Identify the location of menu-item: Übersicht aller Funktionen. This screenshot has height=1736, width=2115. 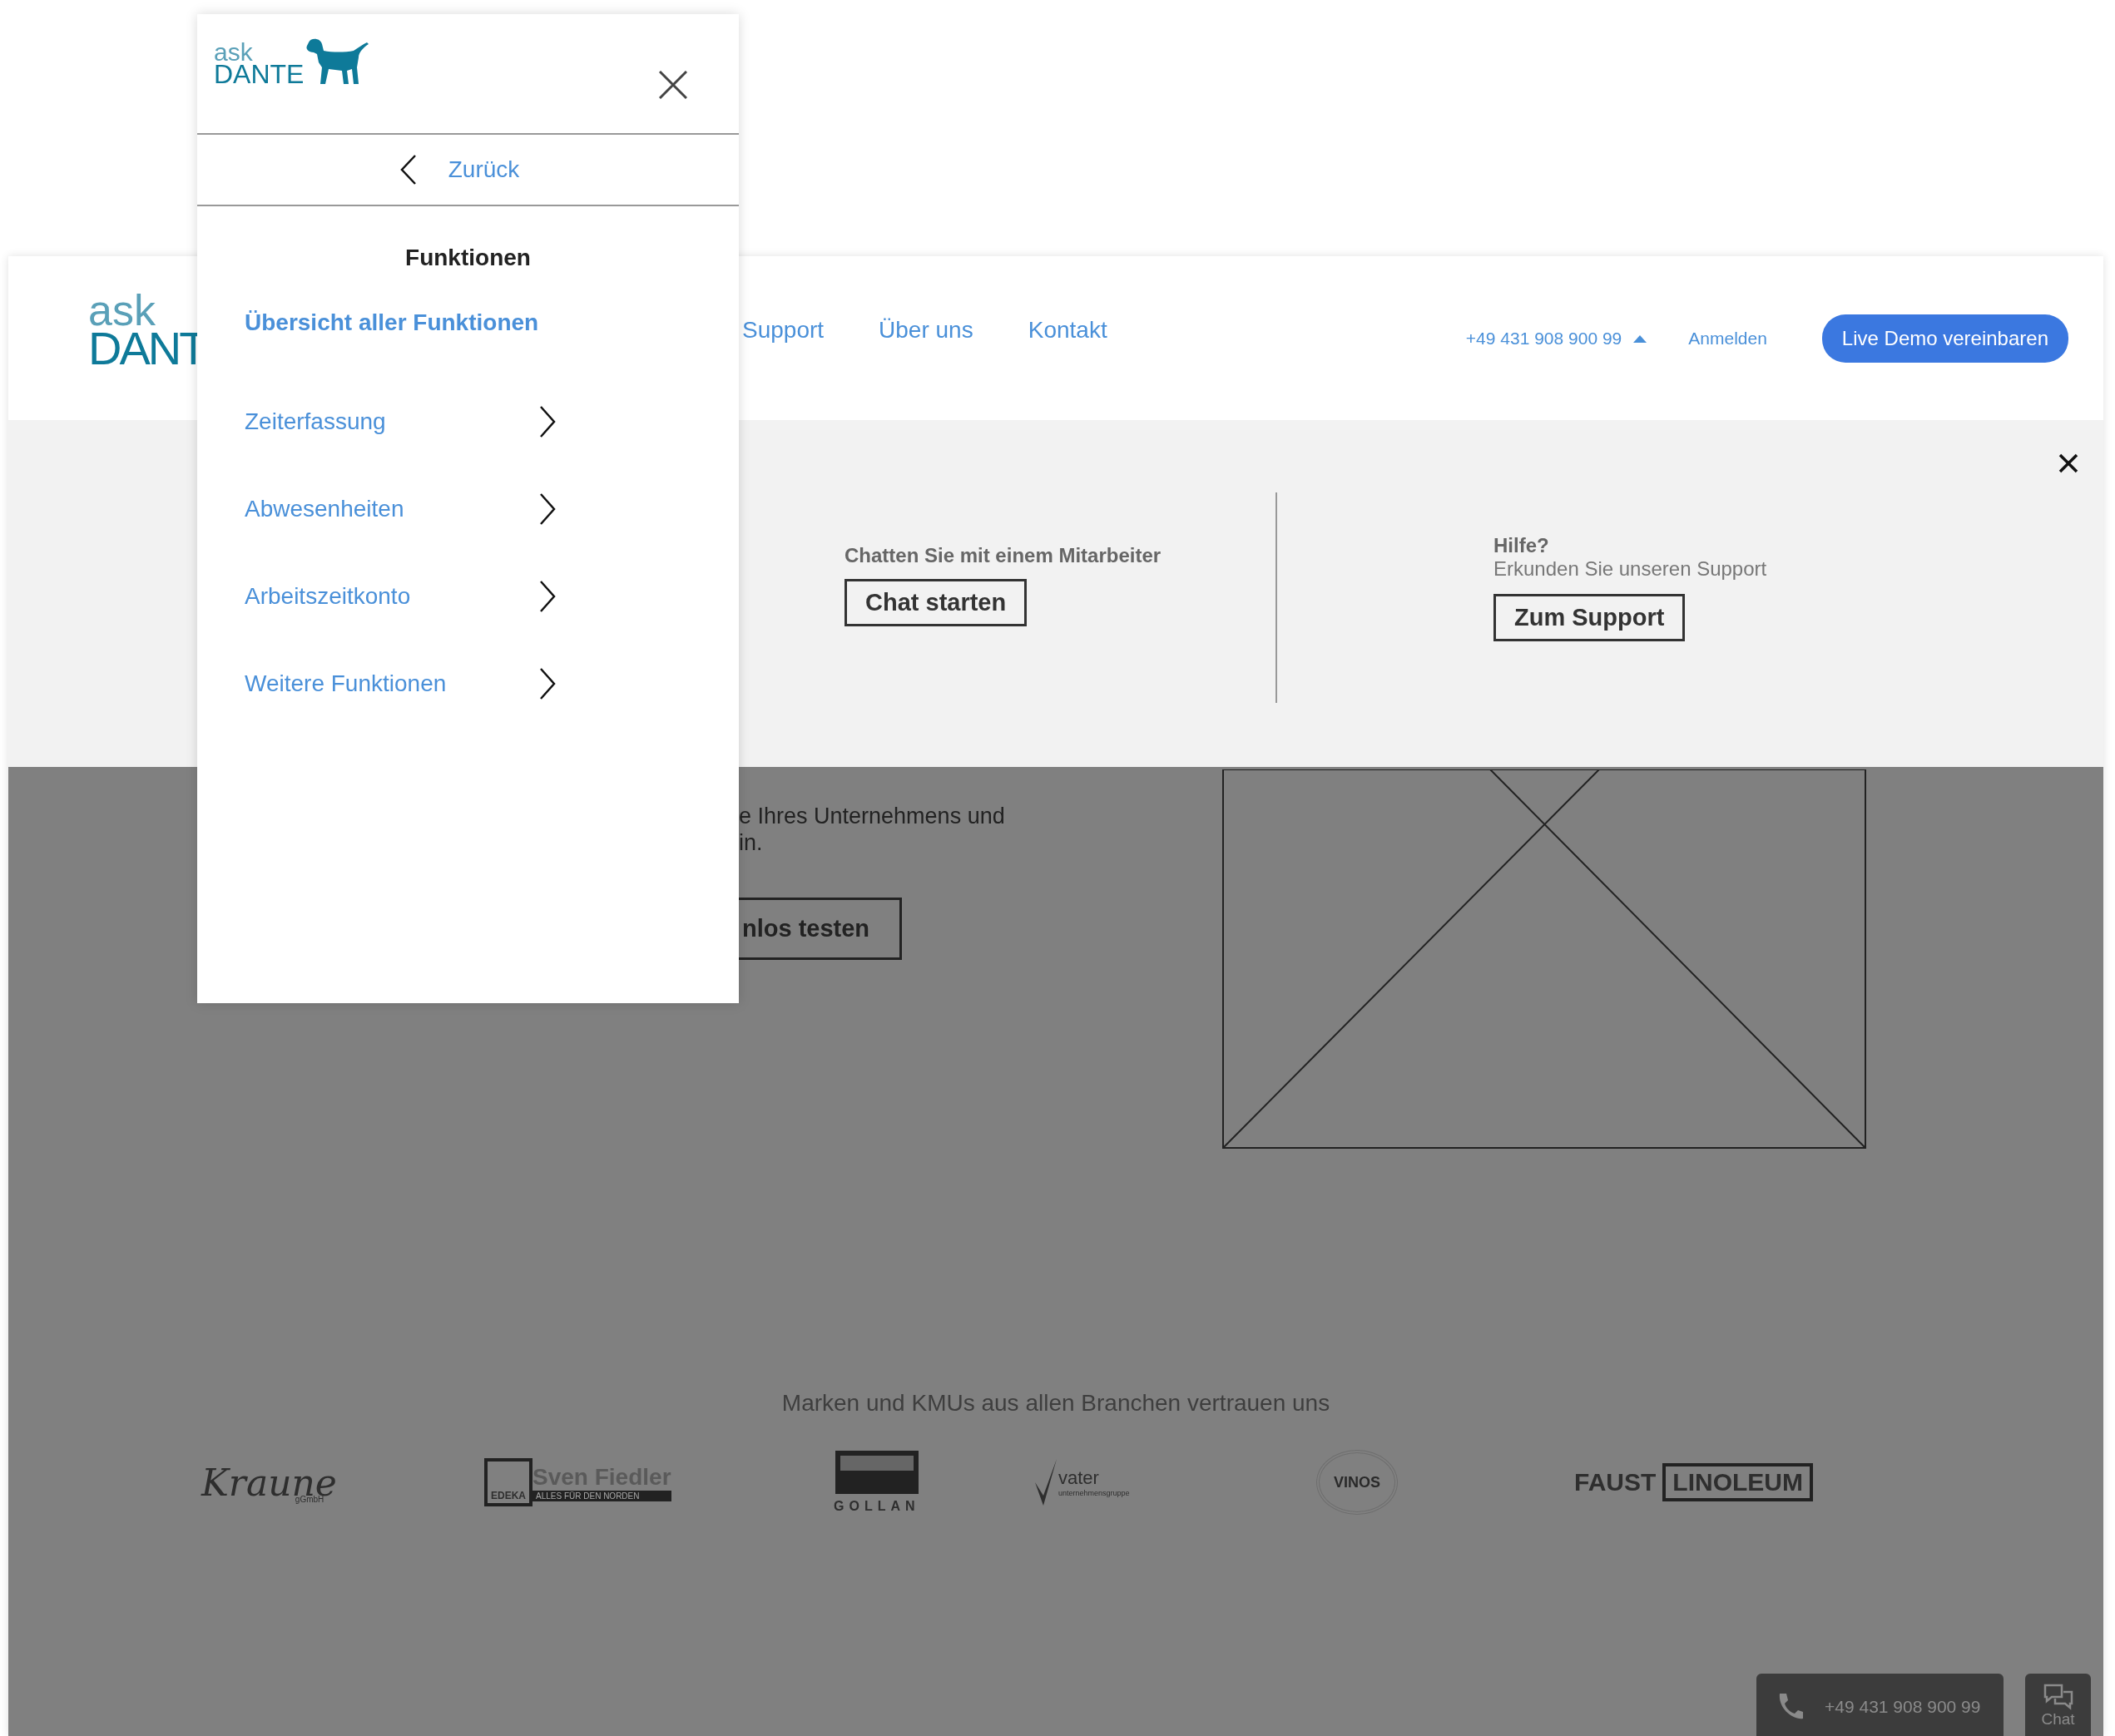
(400, 335).